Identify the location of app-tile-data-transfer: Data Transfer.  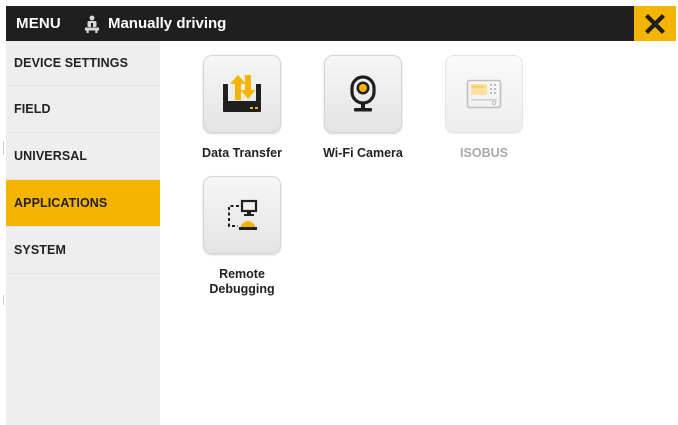
(242, 108).